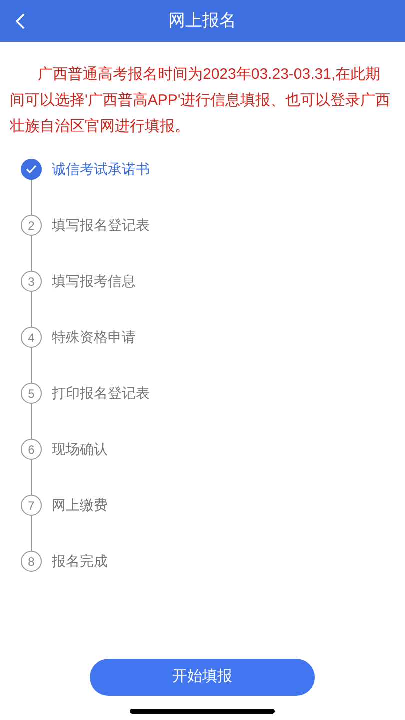 The width and height of the screenshot is (405, 720). Describe the element at coordinates (101, 225) in the screenshot. I see `step-label: 填写报名登记表` at that location.